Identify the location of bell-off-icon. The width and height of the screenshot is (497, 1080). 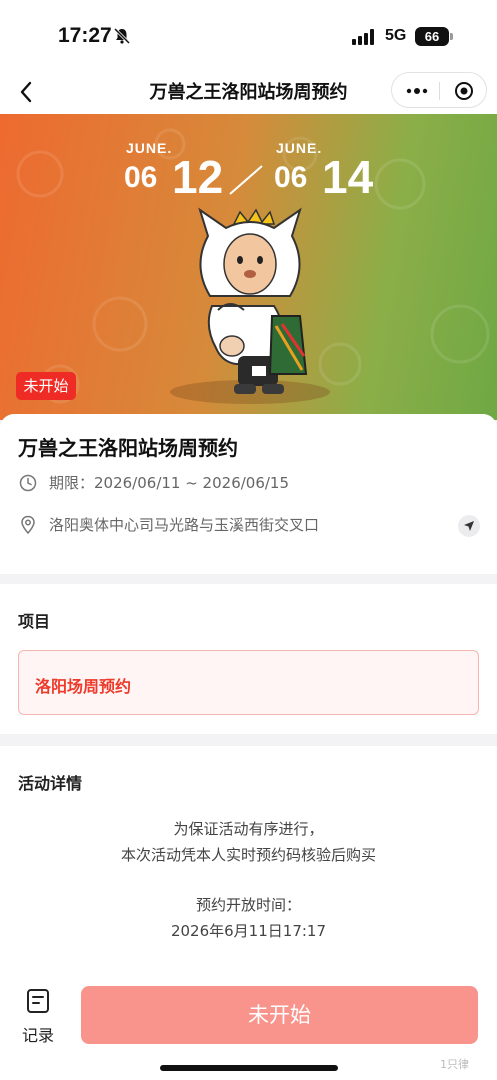
(122, 36).